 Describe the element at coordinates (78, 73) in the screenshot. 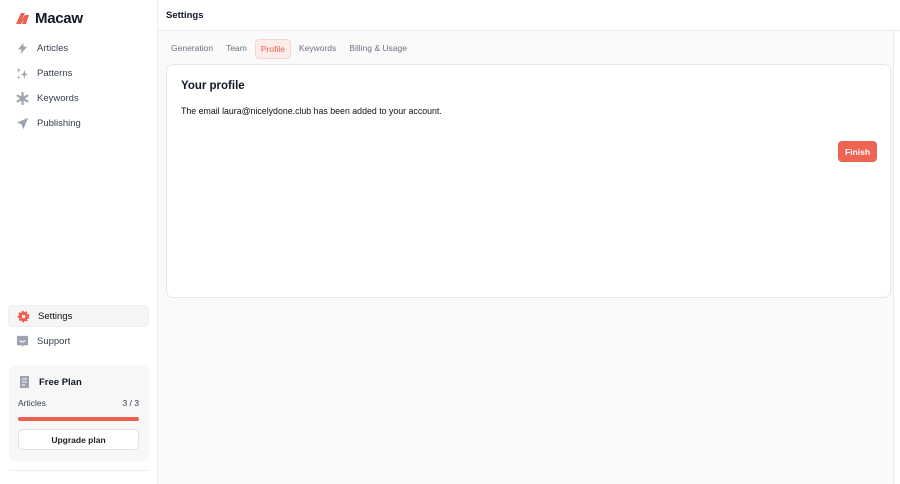

I see `sidebar-item-patterns: Patterns` at that location.